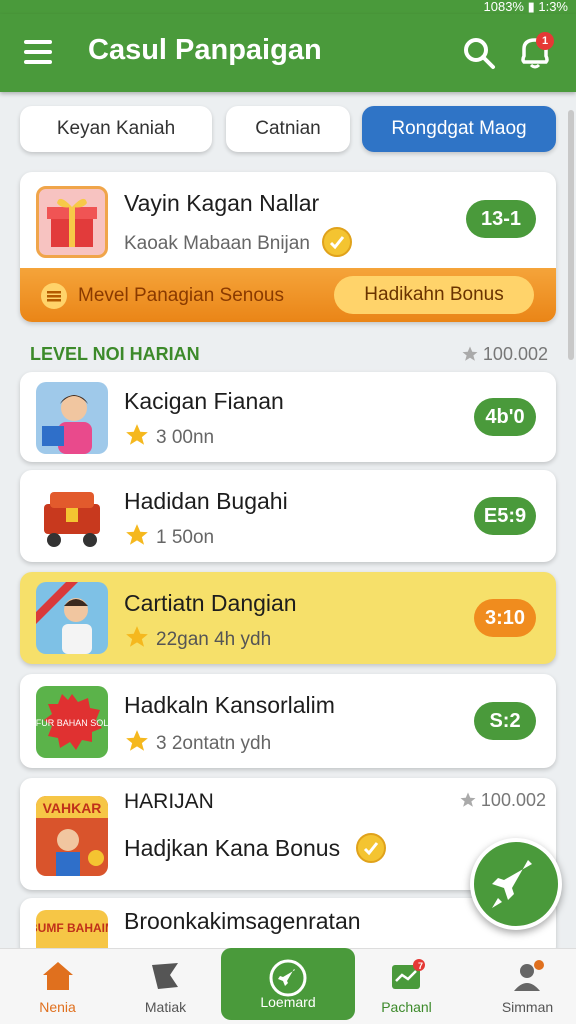 The width and height of the screenshot is (576, 1024). What do you see at coordinates (210, 603) in the screenshot?
I see `item-title: Cartiatn Dangian` at bounding box center [210, 603].